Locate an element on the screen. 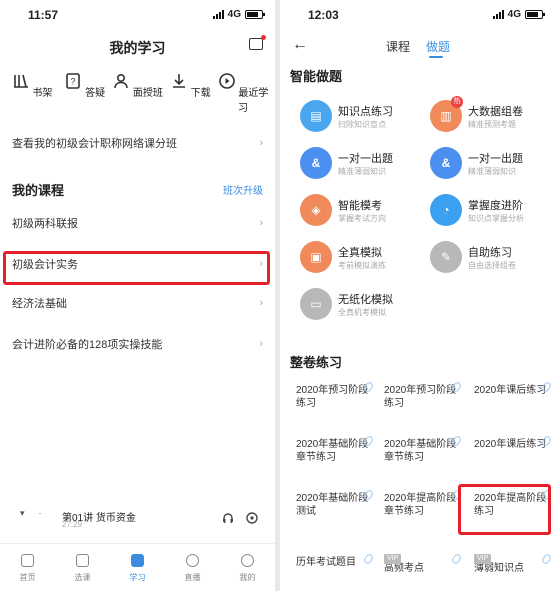  feature-subtitle: 掌握考试方向 is located at coordinates (362, 218).